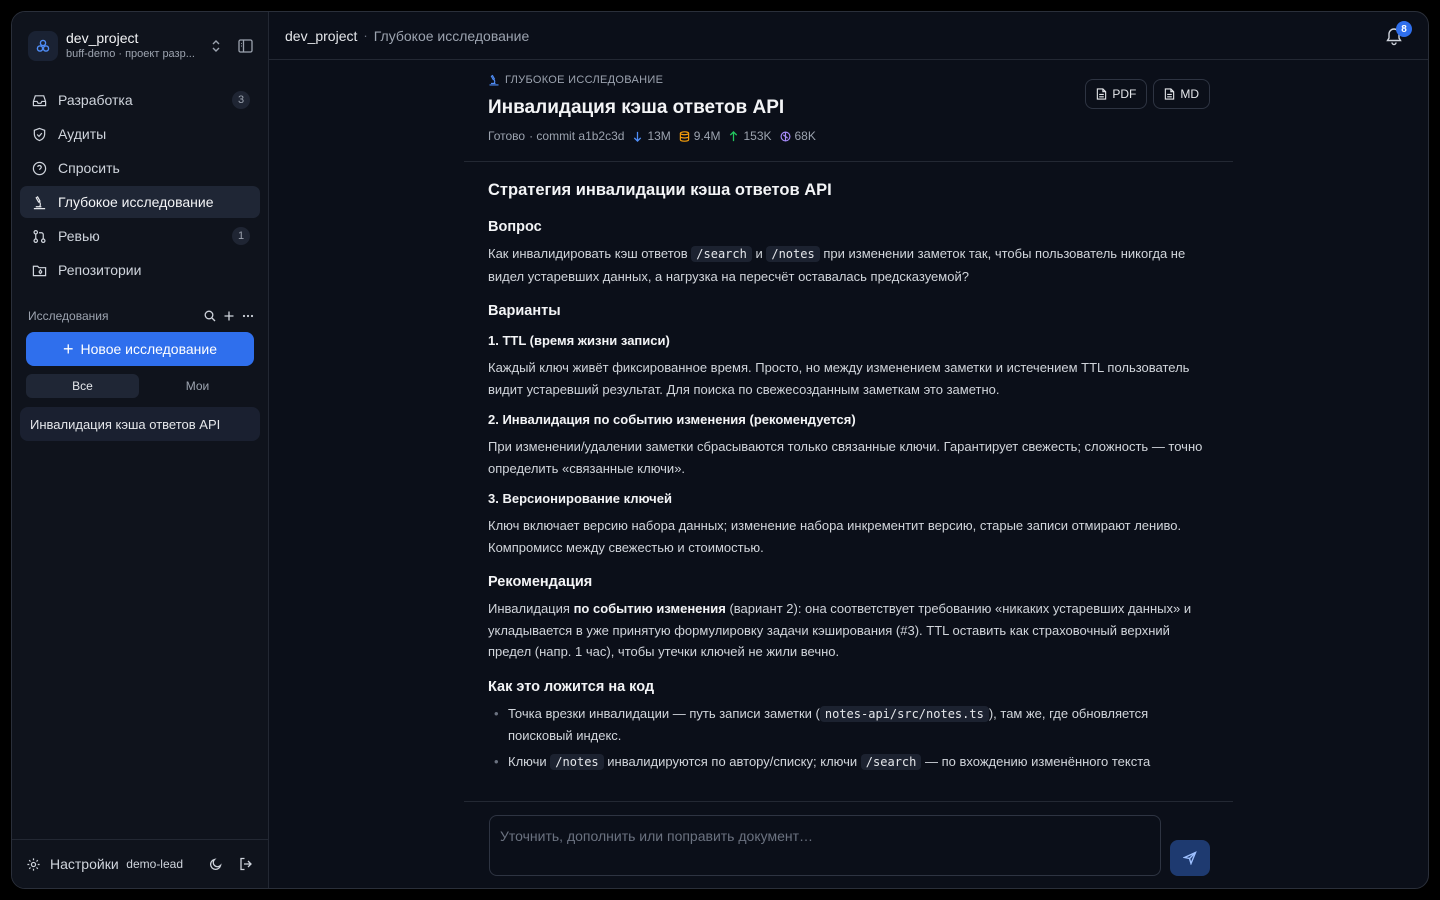 The height and width of the screenshot is (900, 1440). I want to click on downloads-value: 13M, so click(659, 136).